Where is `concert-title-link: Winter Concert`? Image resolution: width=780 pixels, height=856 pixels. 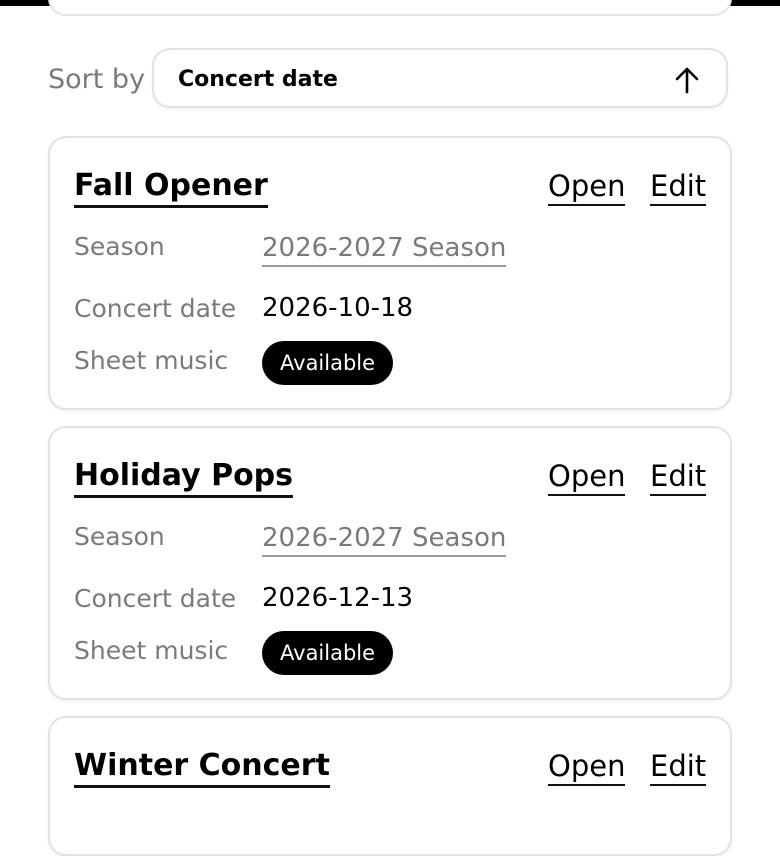 concert-title-link: Winter Concert is located at coordinates (202, 768).